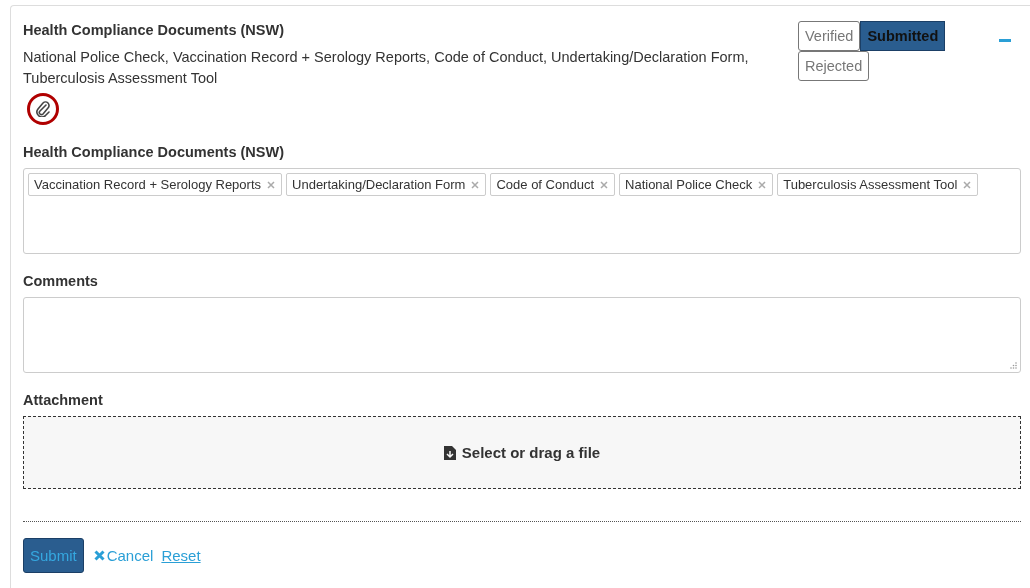 The height and width of the screenshot is (588, 1030). Describe the element at coordinates (99, 555) in the screenshot. I see `close-icon` at that location.